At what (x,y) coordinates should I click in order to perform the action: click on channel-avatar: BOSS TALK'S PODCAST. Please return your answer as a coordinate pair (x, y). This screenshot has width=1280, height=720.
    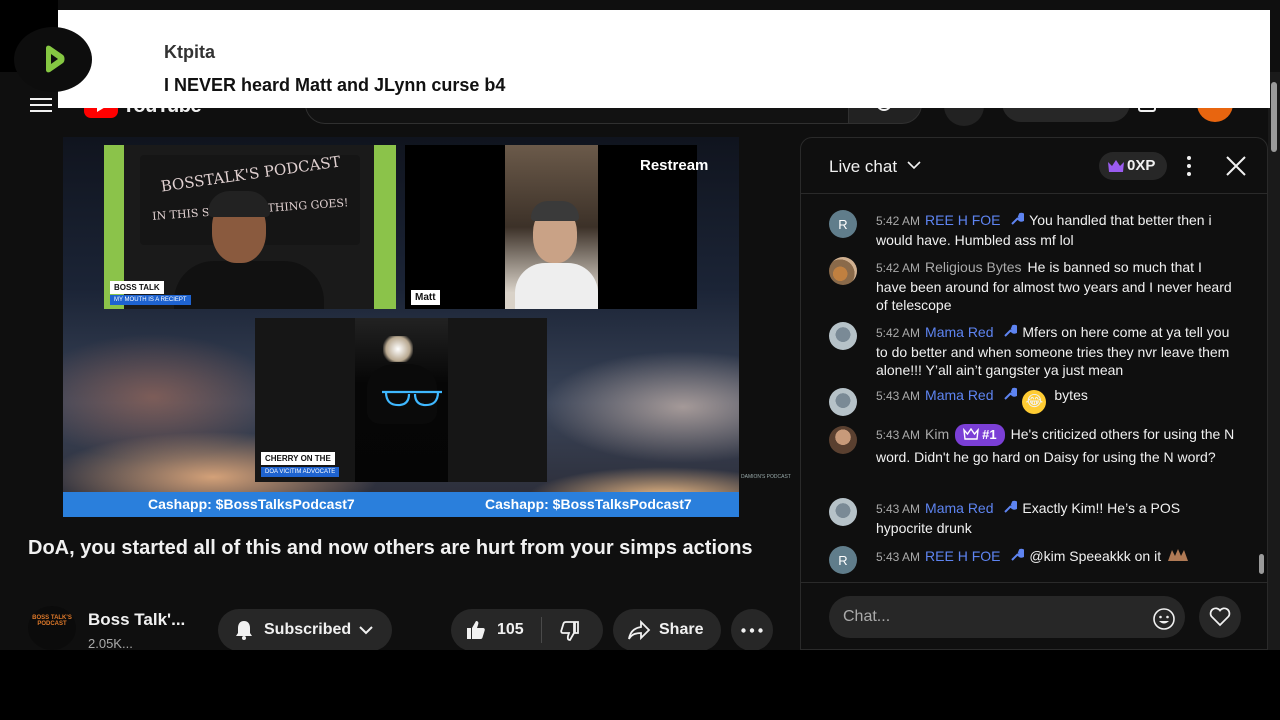
    Looking at the image, I should click on (52, 628).